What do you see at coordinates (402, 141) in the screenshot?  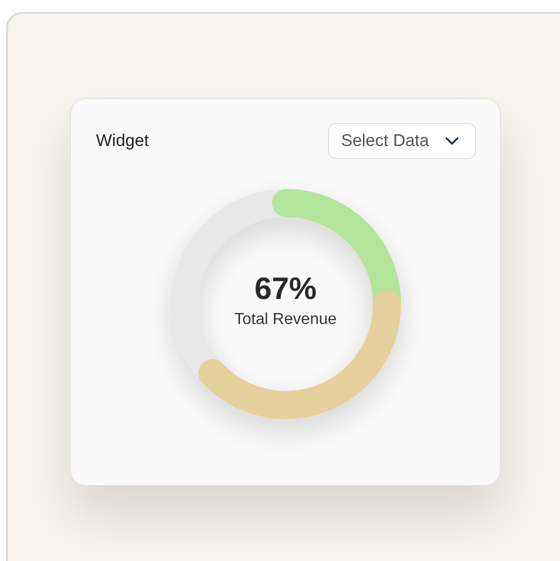 I see `select-data-dropdown: Select Data` at bounding box center [402, 141].